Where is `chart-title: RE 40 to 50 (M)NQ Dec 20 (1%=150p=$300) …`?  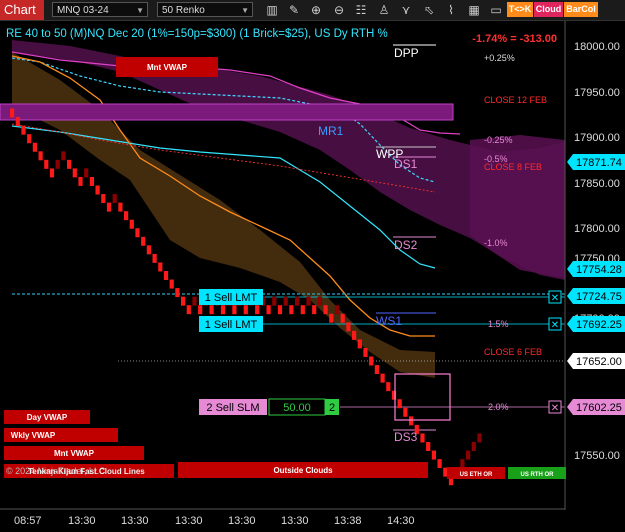
chart-title: RE 40 to 50 (M)NQ Dec 20 (1%=150p=$300) … is located at coordinates (197, 34).